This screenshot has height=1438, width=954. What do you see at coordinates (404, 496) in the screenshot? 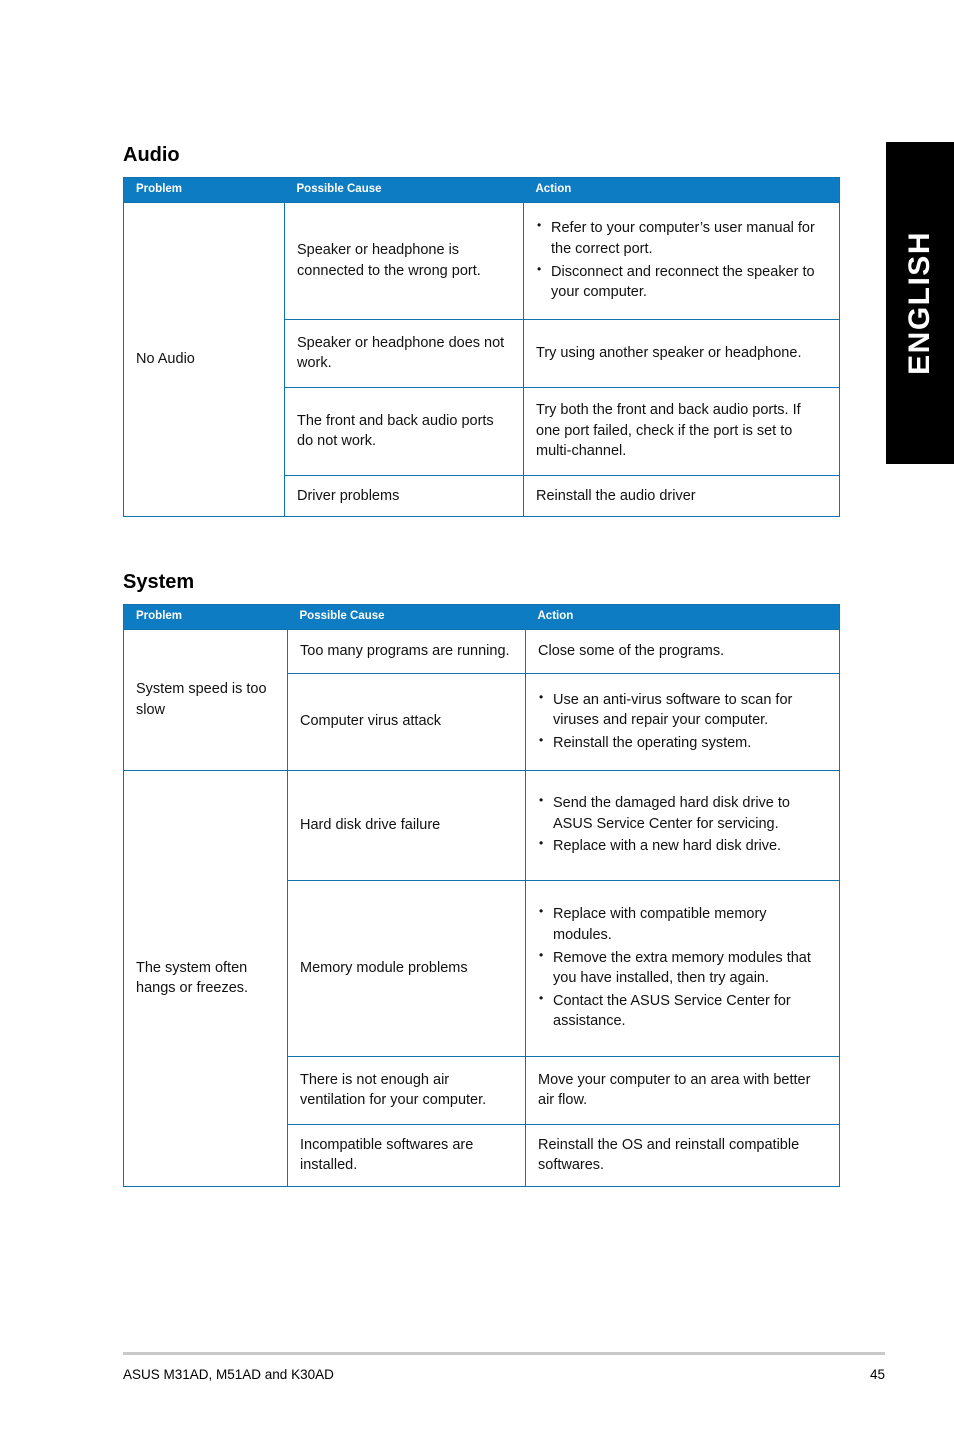
I see `cell-cause: Driver problems` at bounding box center [404, 496].